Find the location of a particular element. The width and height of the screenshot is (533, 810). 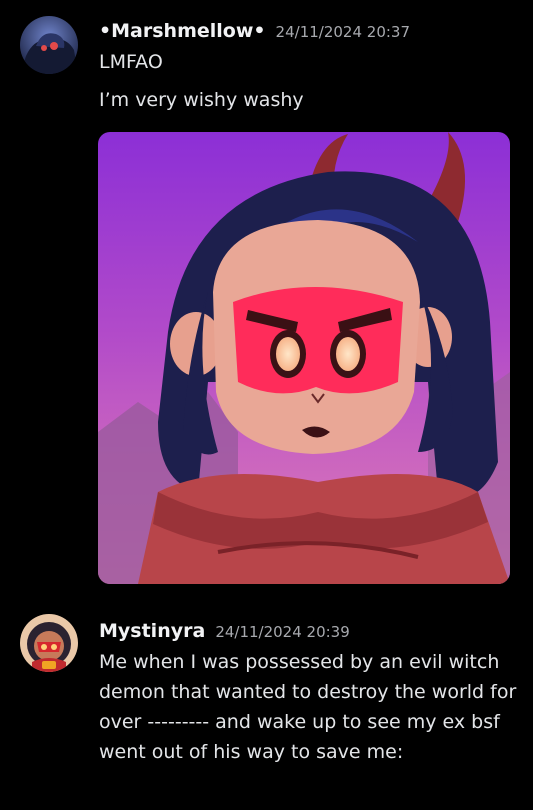

message-text: I’m very wishy washy is located at coordinates (201, 100).